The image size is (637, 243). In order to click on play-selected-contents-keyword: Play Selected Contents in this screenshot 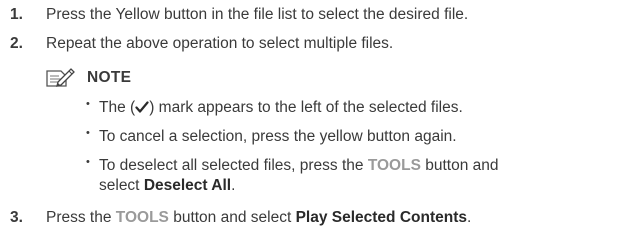, I will do `click(381, 217)`.